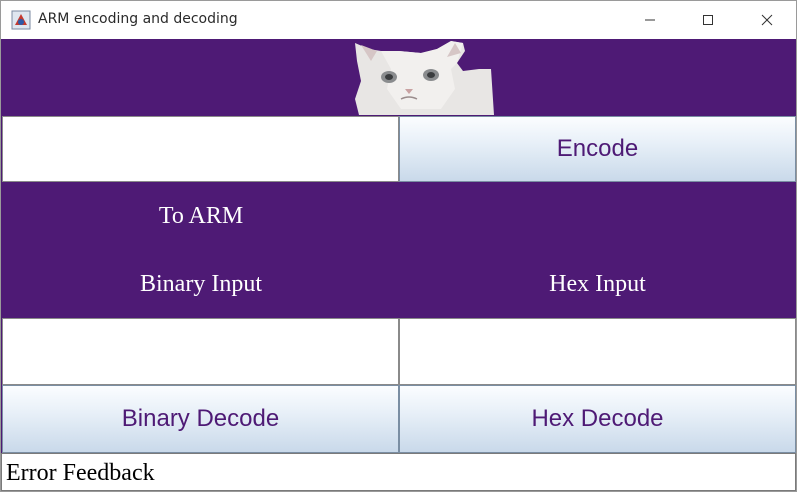 The width and height of the screenshot is (797, 492). Describe the element at coordinates (398, 20) in the screenshot. I see `title-bar: ARM encoding and decoding` at that location.